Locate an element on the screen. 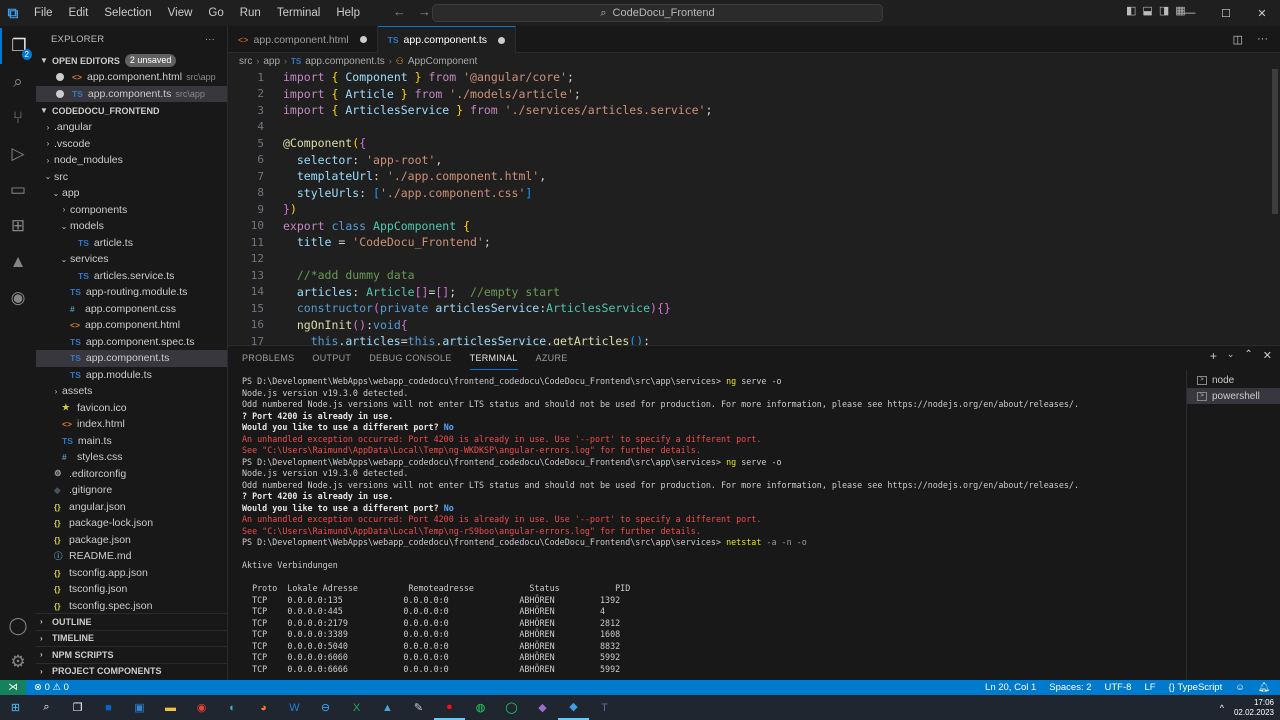 The image size is (1280, 720). open-editor-item: TS app.component.ts src\app is located at coordinates (131, 93).